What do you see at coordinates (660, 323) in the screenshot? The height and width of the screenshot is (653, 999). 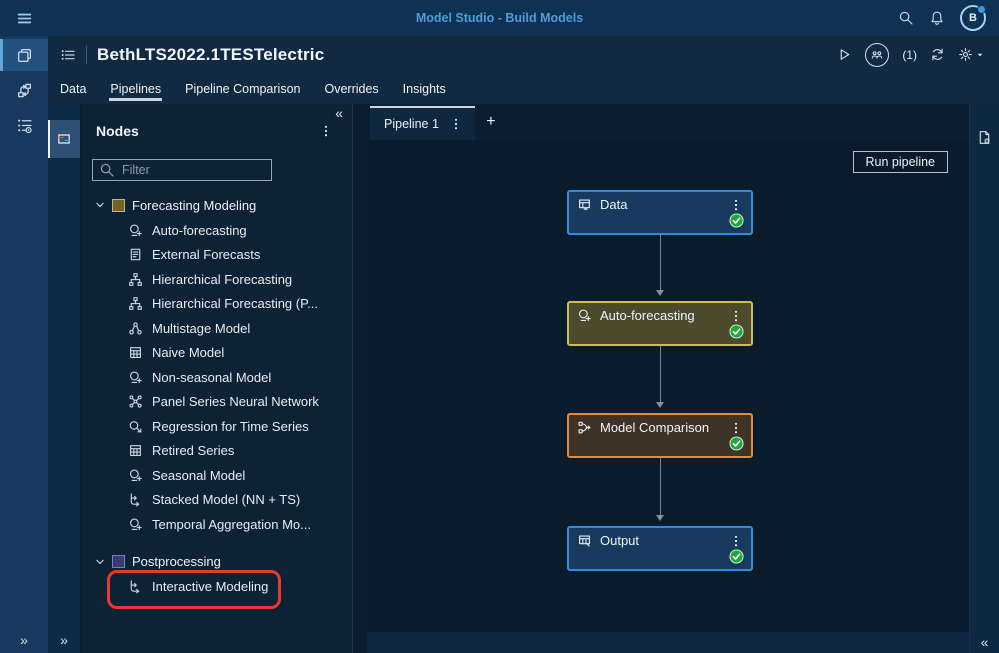 I see `pipeline-node-auto-forecasting: Auto-forecasting` at bounding box center [660, 323].